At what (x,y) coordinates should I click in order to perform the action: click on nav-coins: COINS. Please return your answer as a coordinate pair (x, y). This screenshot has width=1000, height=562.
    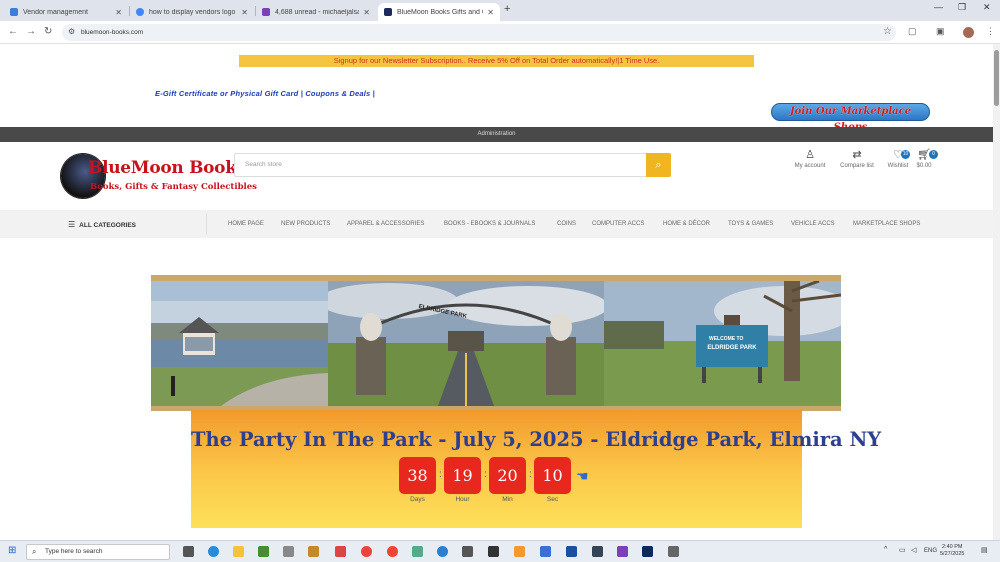
    Looking at the image, I should click on (566, 224).